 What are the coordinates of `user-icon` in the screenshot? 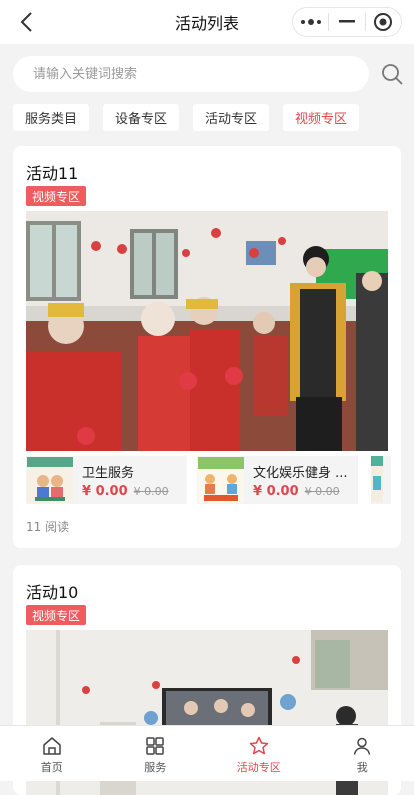 It's located at (362, 746).